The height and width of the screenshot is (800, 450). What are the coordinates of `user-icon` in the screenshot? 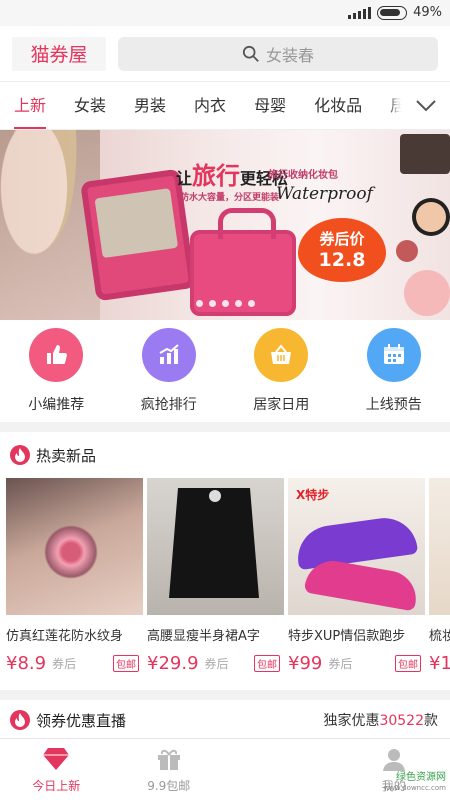 It's located at (393, 760).